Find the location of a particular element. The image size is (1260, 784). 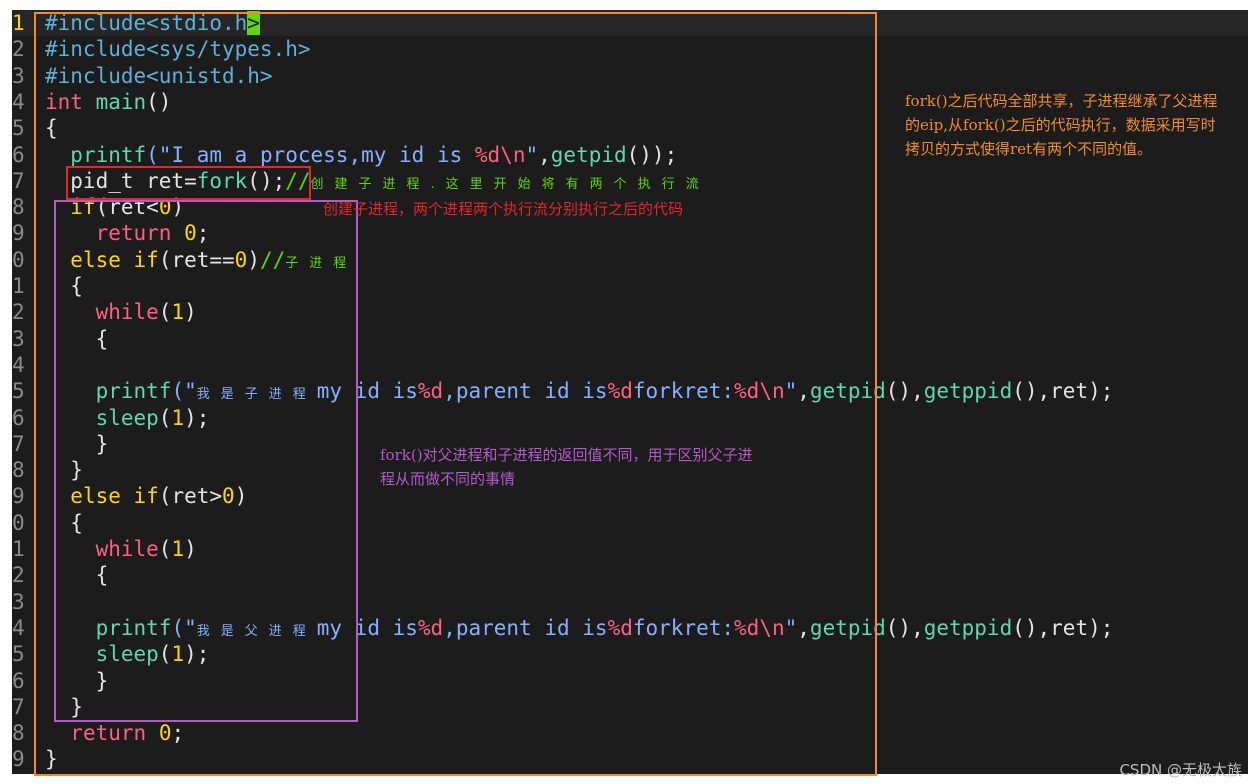

code-token: getpid is located at coordinates (588, 154).